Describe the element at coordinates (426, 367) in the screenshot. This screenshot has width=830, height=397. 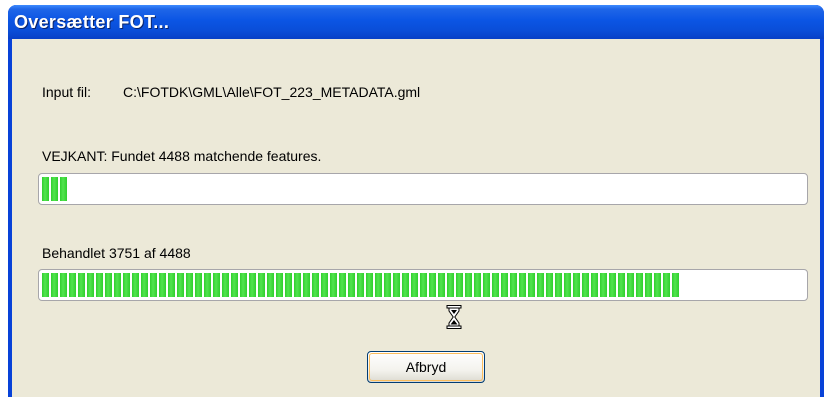
I see `cancel-button: Afbryd` at that location.